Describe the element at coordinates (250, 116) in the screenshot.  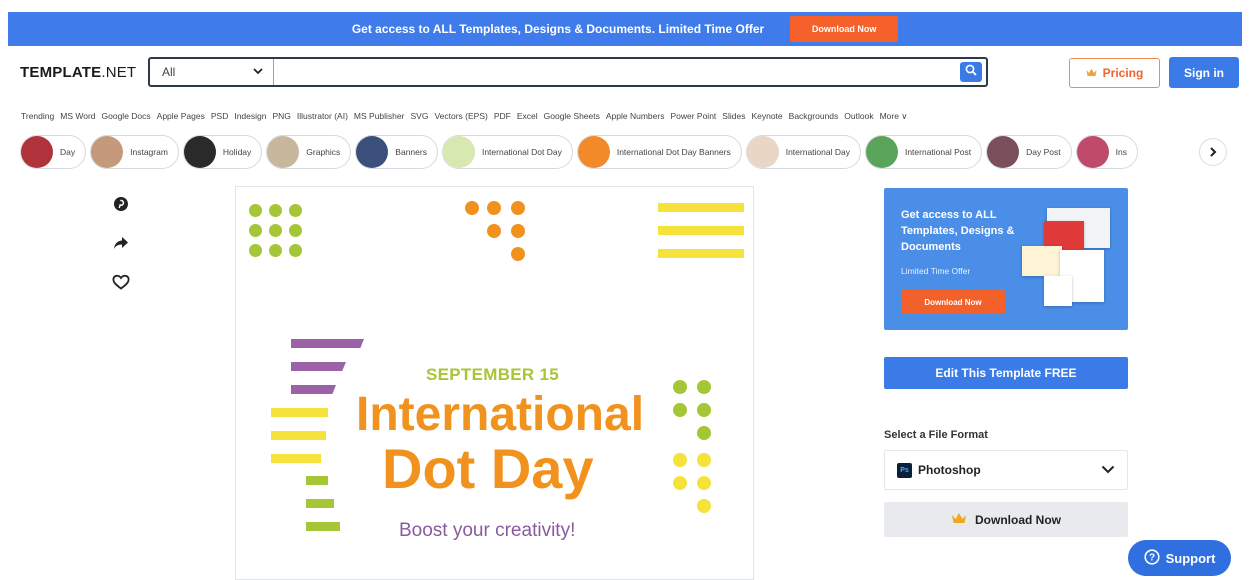
I see `category-link: Indesign` at that location.